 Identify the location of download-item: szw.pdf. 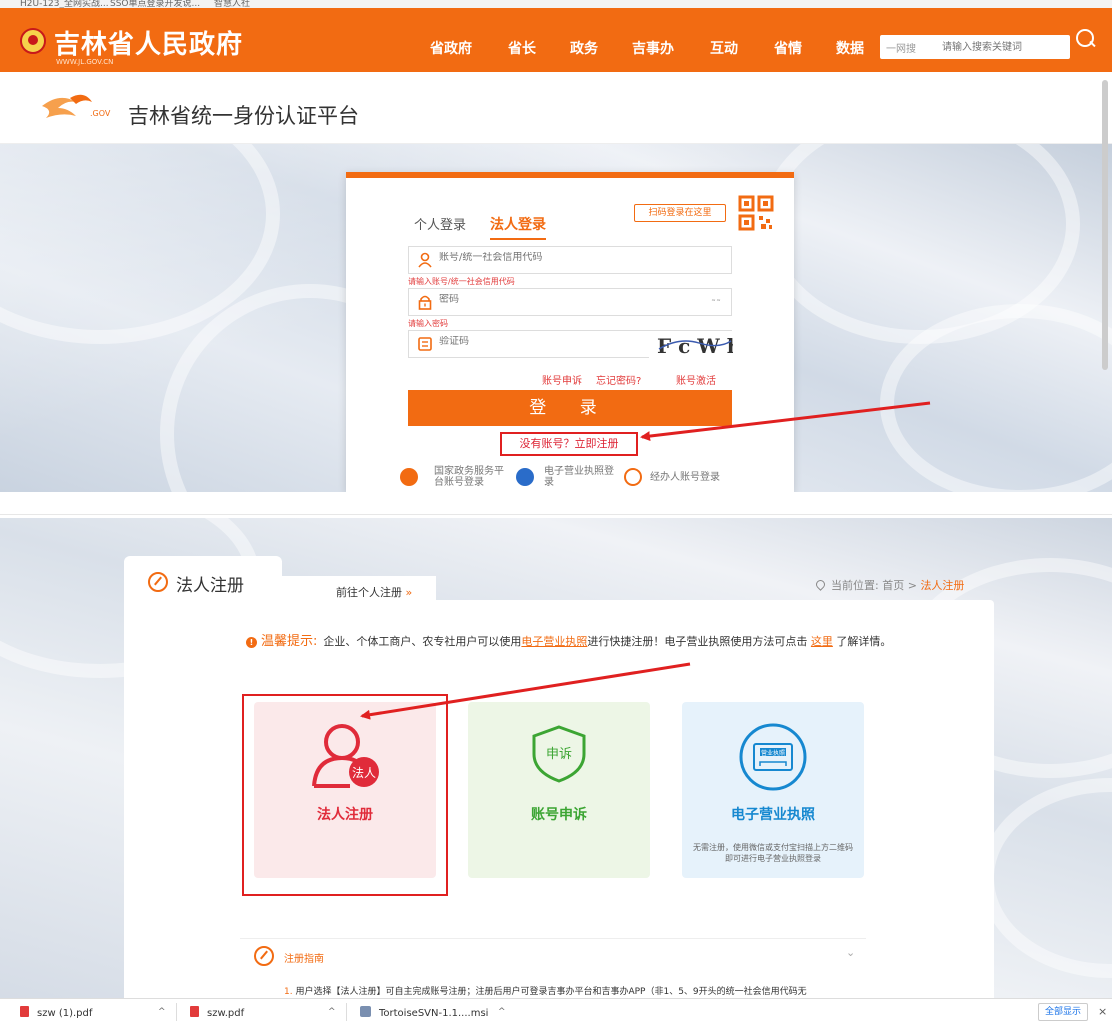
(217, 1012).